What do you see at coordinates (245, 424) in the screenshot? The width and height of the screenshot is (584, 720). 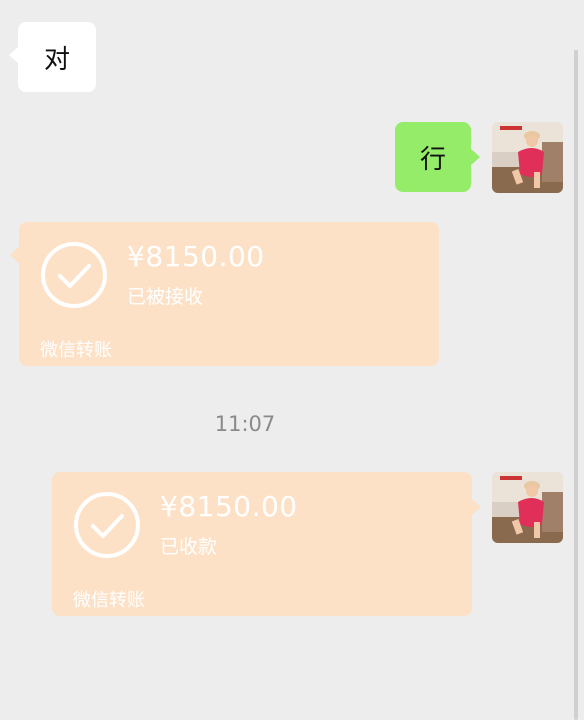 I see `message-timestamp: 11:07` at bounding box center [245, 424].